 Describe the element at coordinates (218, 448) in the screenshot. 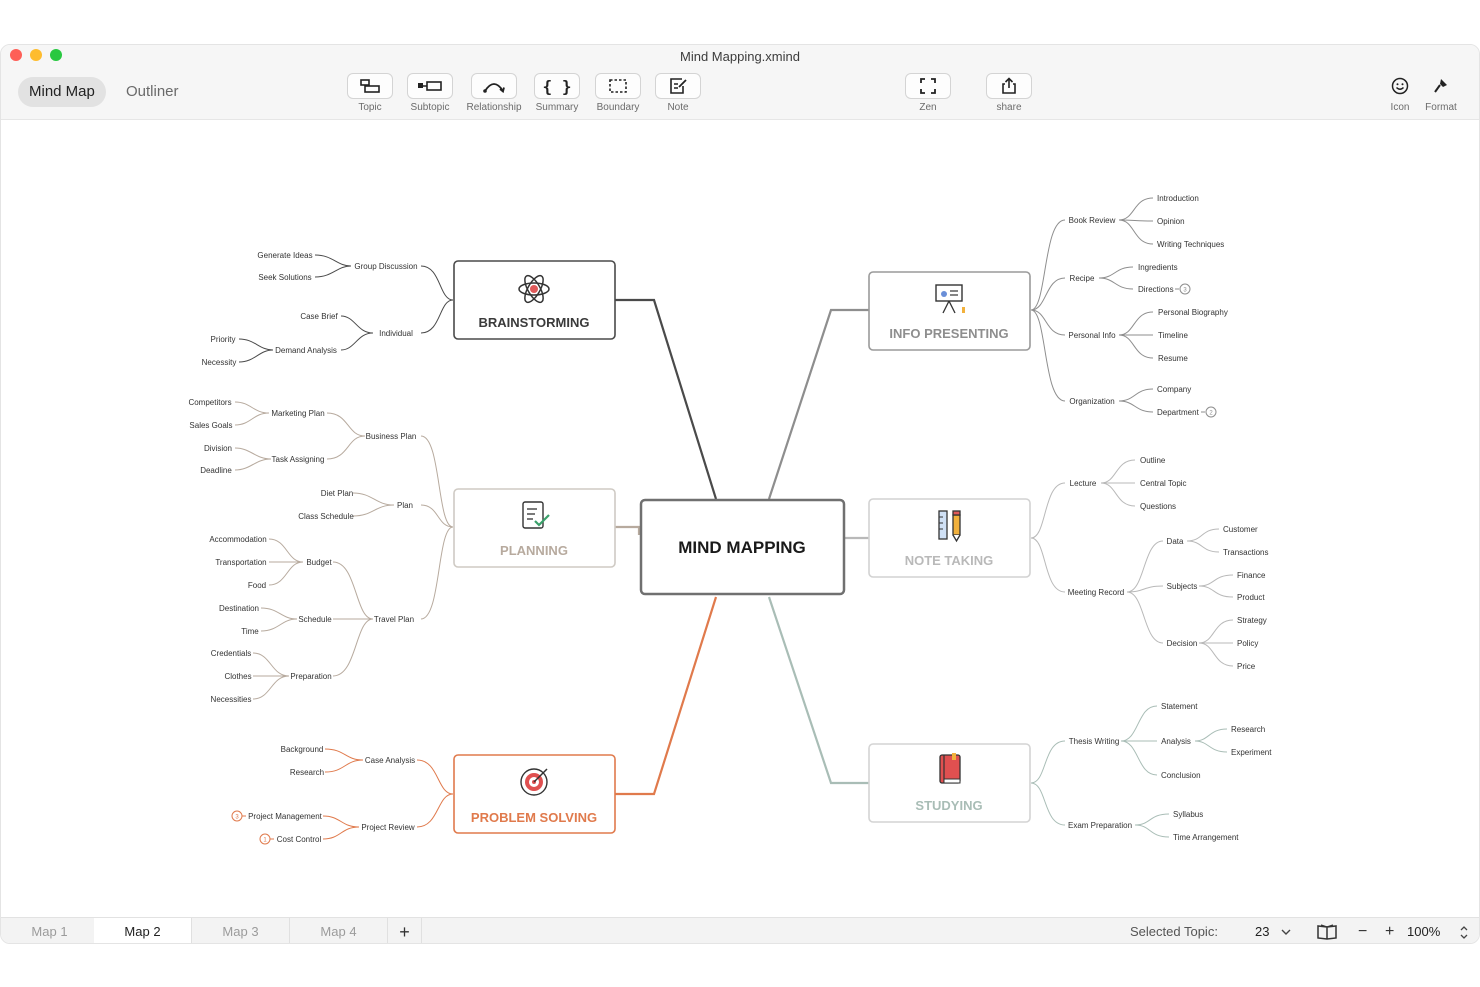

I see `subtopic-division: Division` at that location.